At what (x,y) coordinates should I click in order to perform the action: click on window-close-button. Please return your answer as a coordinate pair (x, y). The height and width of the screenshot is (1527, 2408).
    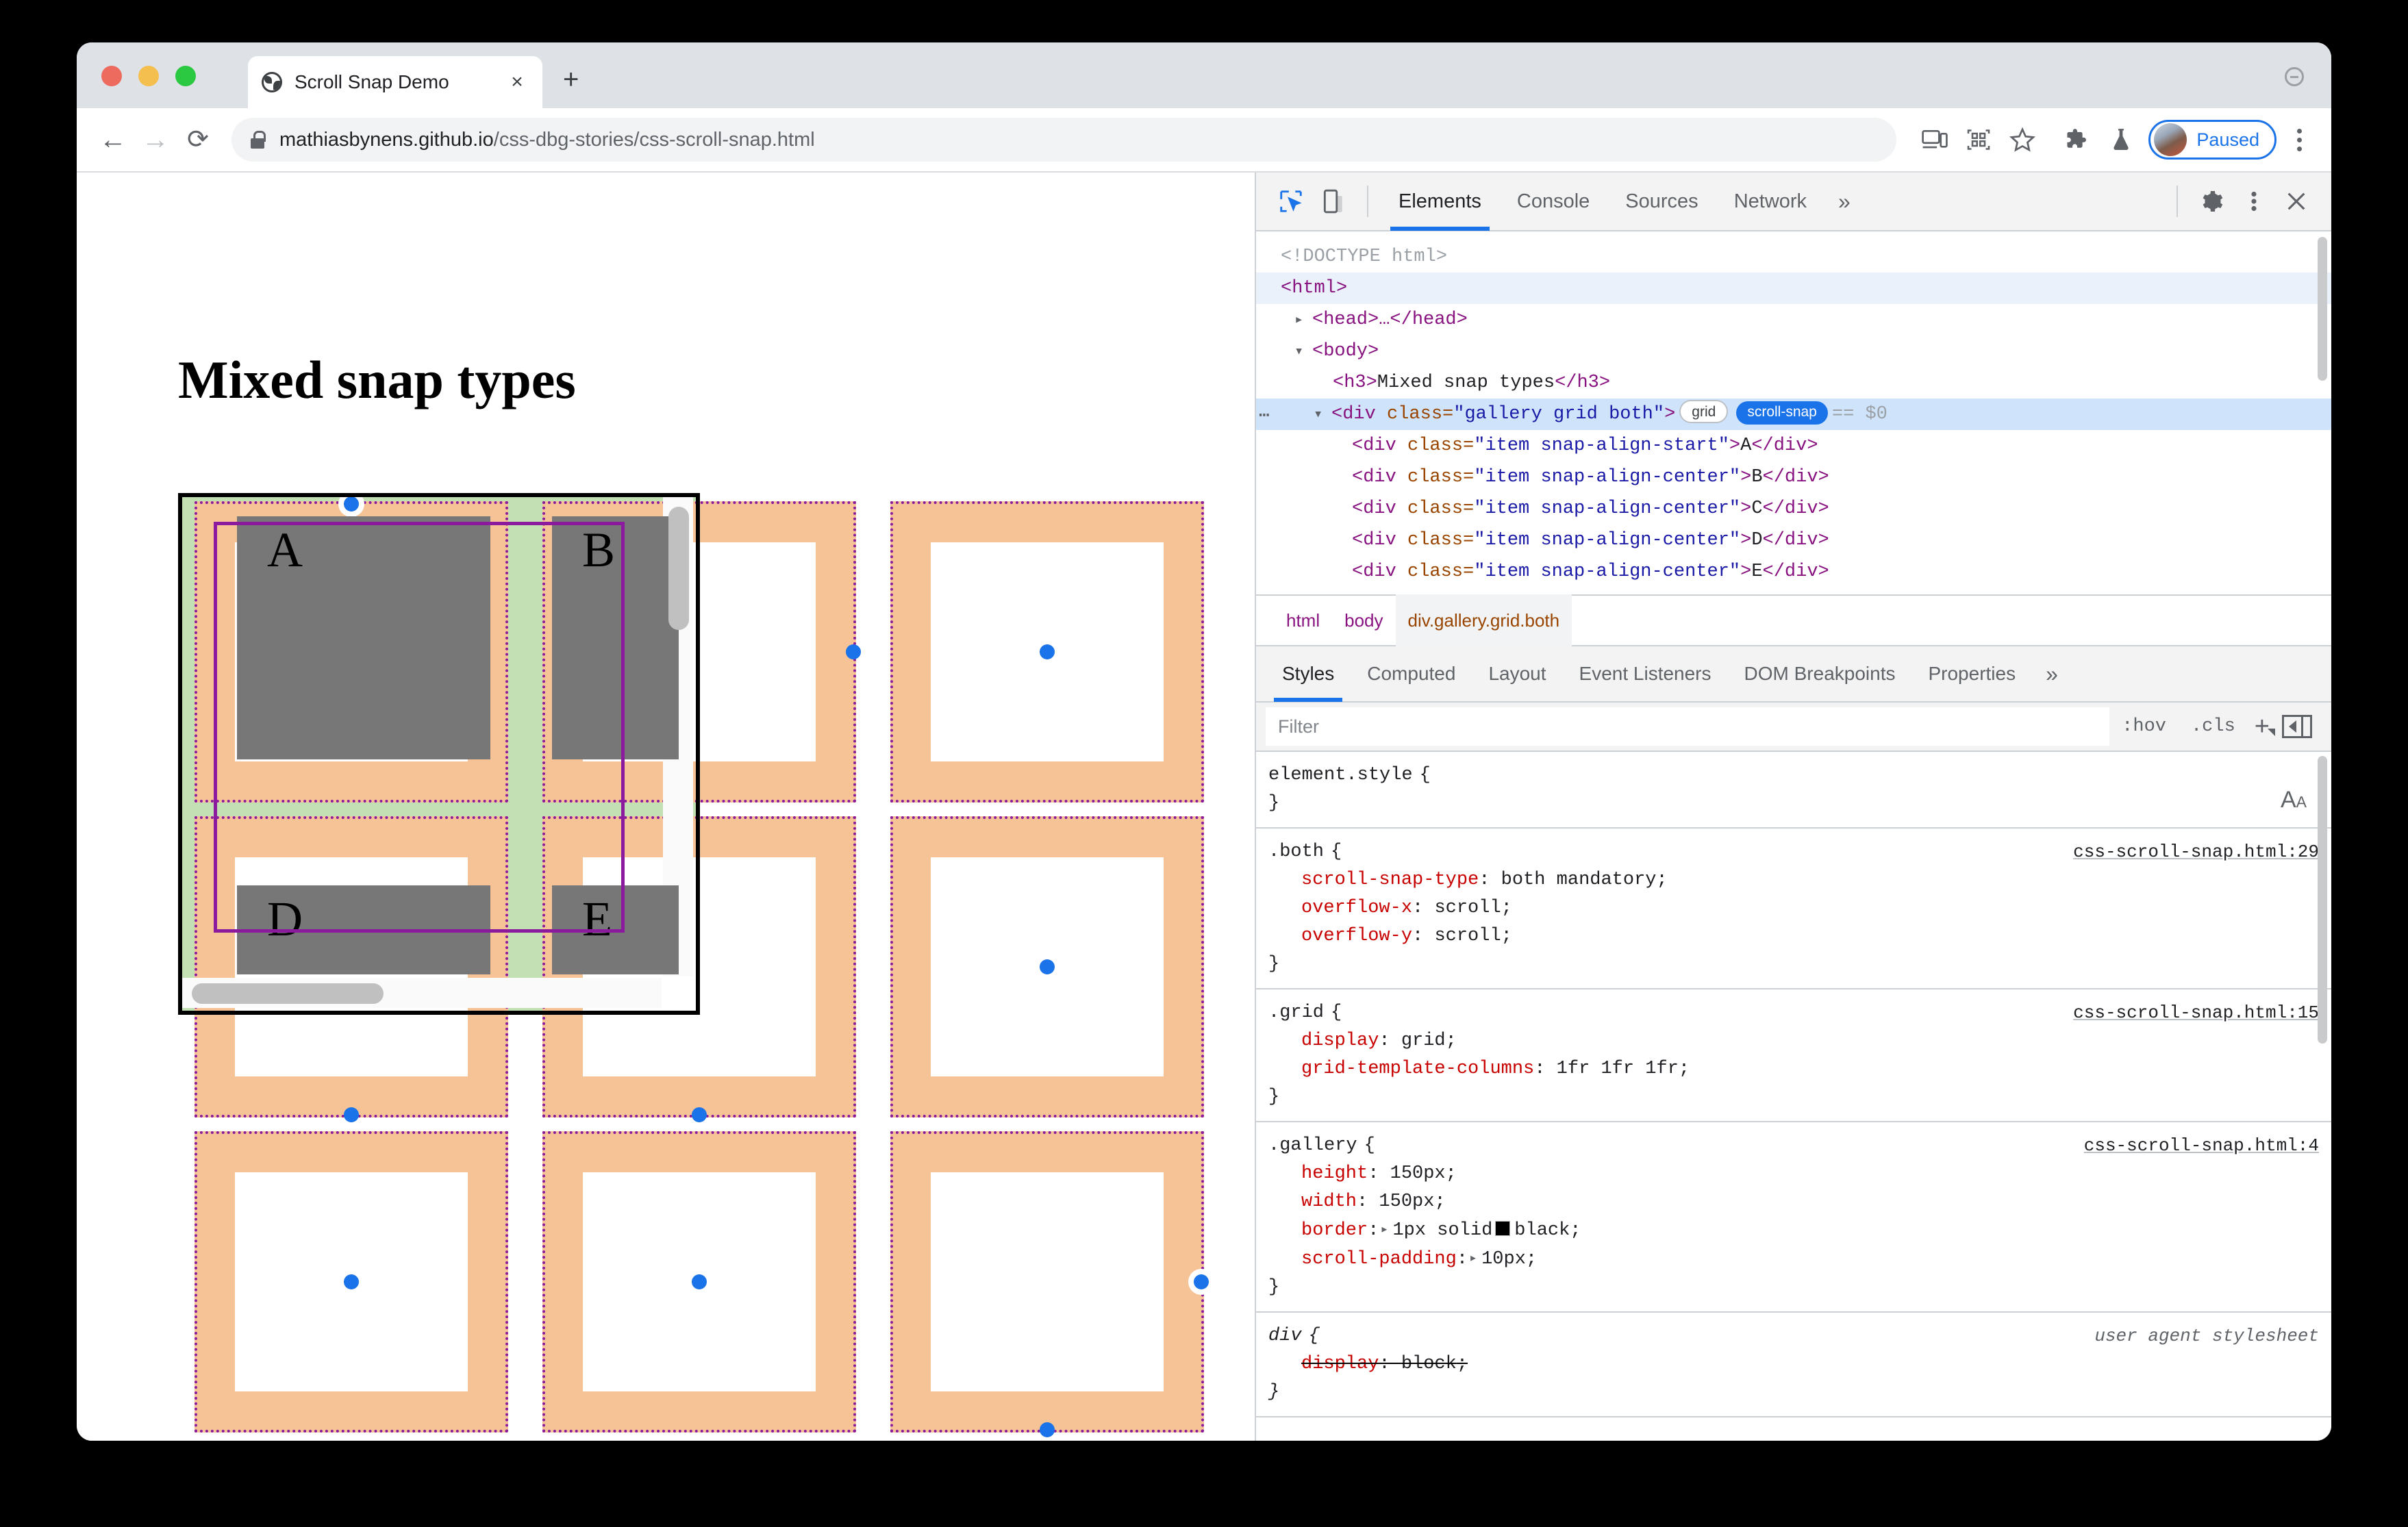
    Looking at the image, I should click on (111, 76).